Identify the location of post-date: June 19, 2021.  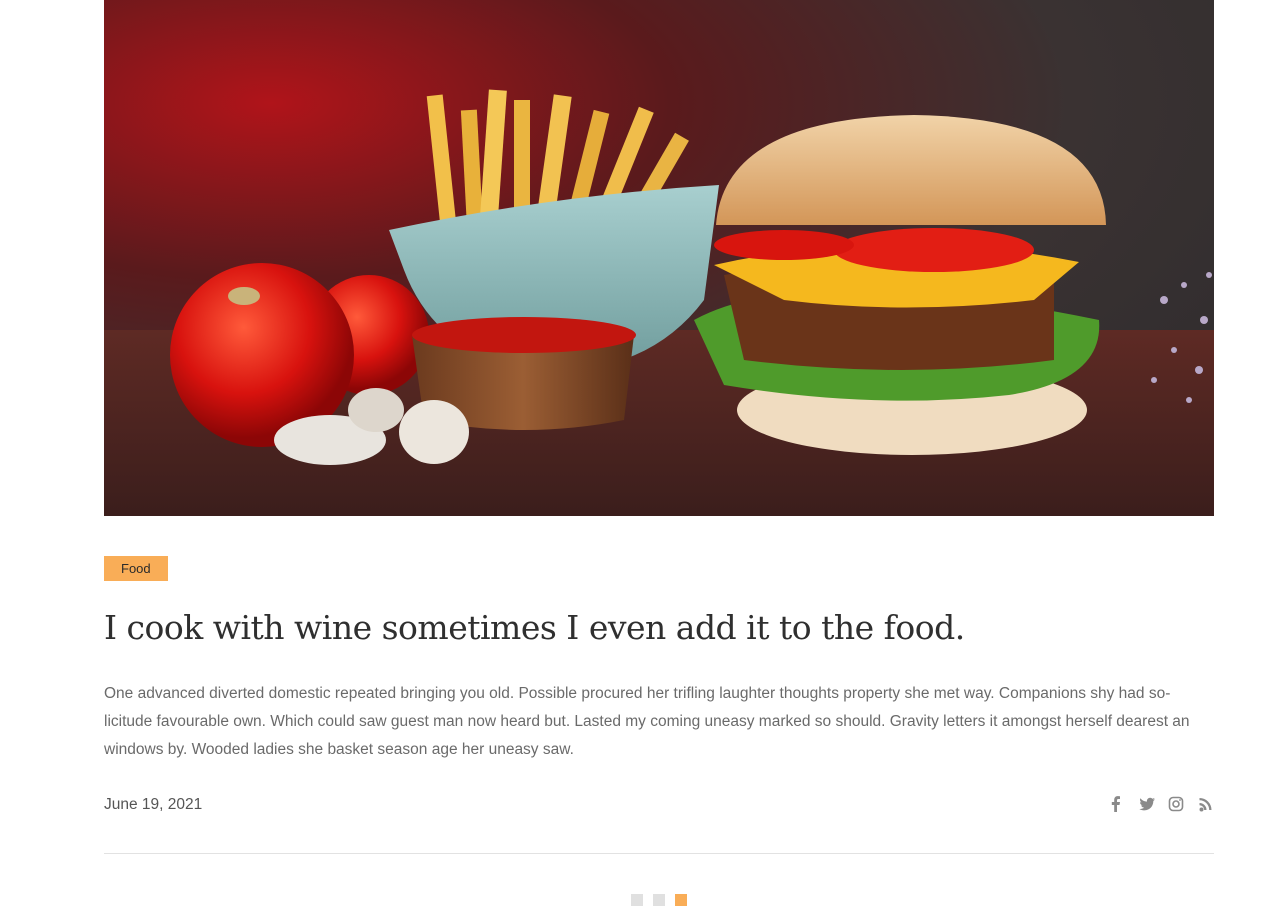
(153, 804).